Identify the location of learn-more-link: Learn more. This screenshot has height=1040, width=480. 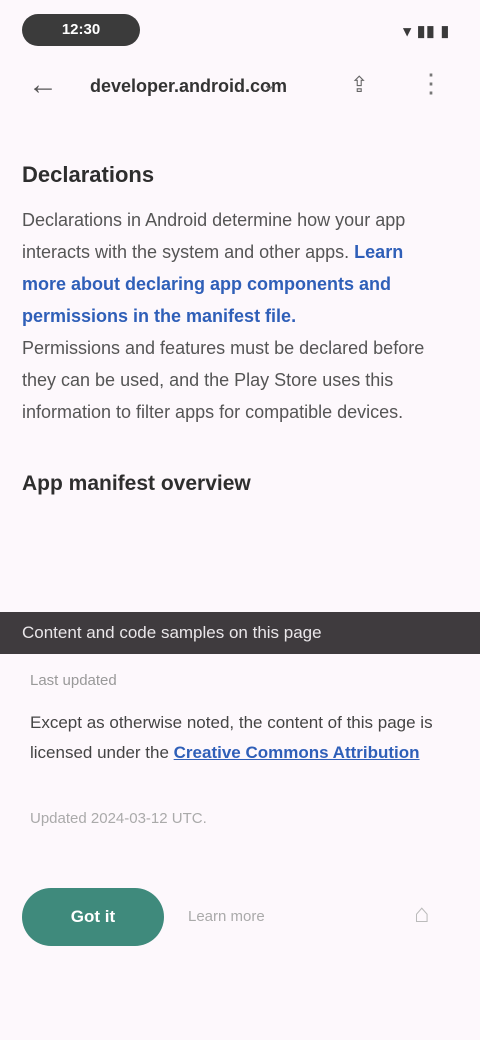
(226, 916).